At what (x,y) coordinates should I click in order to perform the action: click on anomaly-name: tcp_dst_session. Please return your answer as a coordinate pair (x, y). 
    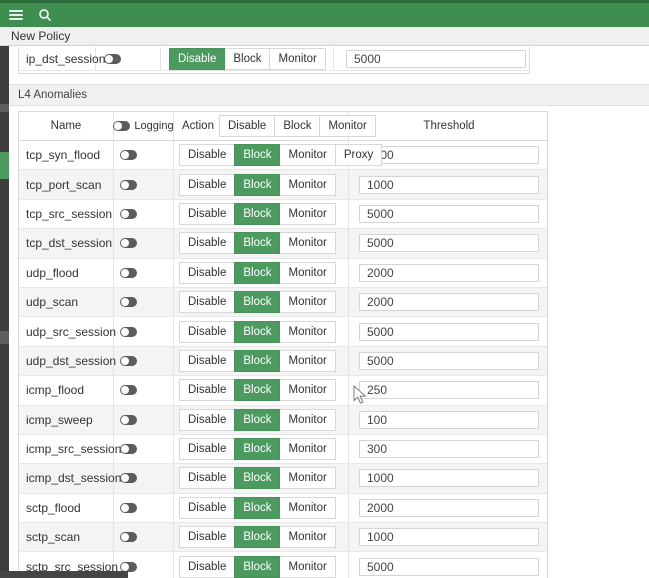
    Looking at the image, I should click on (66, 243).